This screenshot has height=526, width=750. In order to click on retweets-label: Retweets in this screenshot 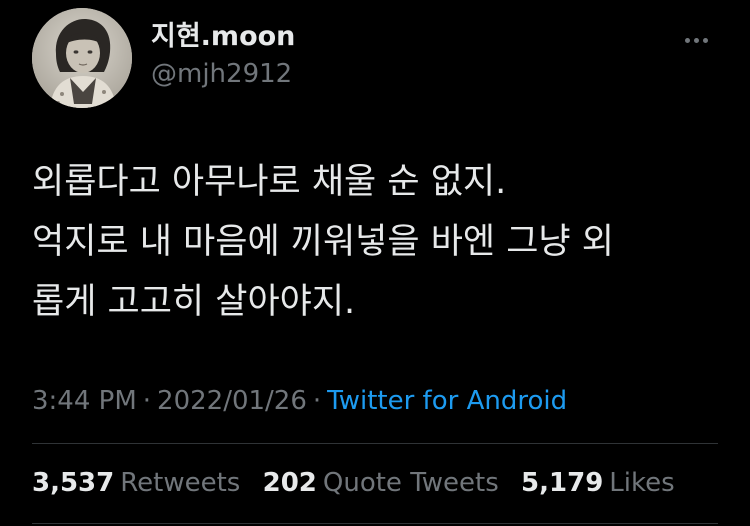, I will do `click(180, 483)`.